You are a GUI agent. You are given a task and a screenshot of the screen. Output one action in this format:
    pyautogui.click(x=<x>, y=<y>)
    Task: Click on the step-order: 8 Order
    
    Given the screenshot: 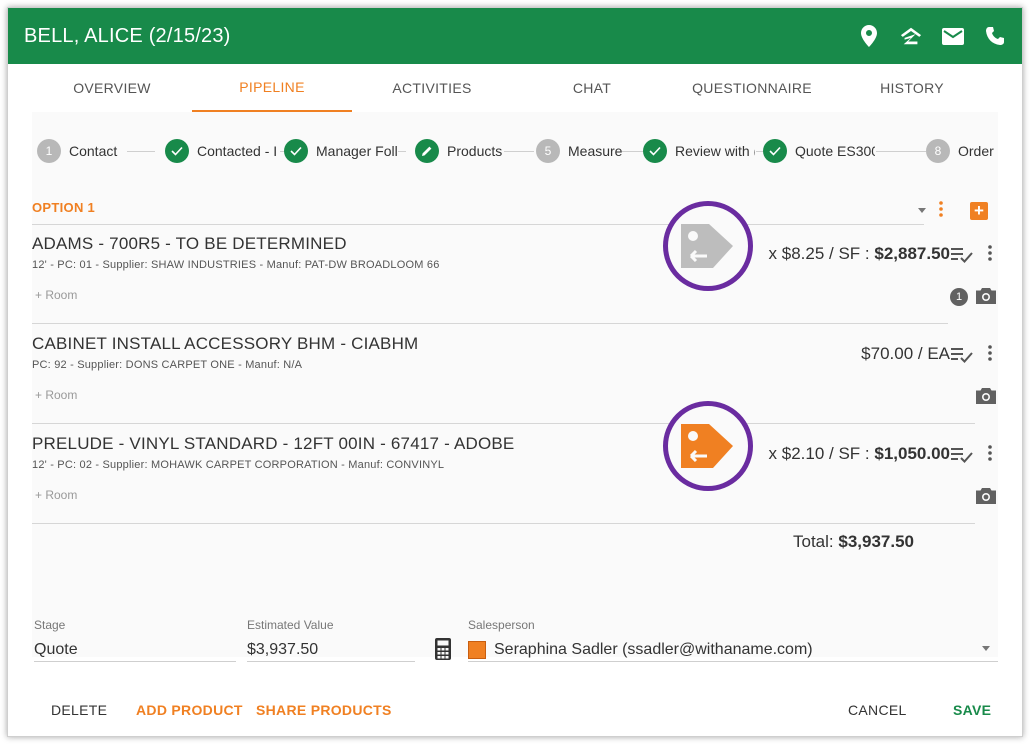 What is the action you would take?
    pyautogui.click(x=962, y=151)
    